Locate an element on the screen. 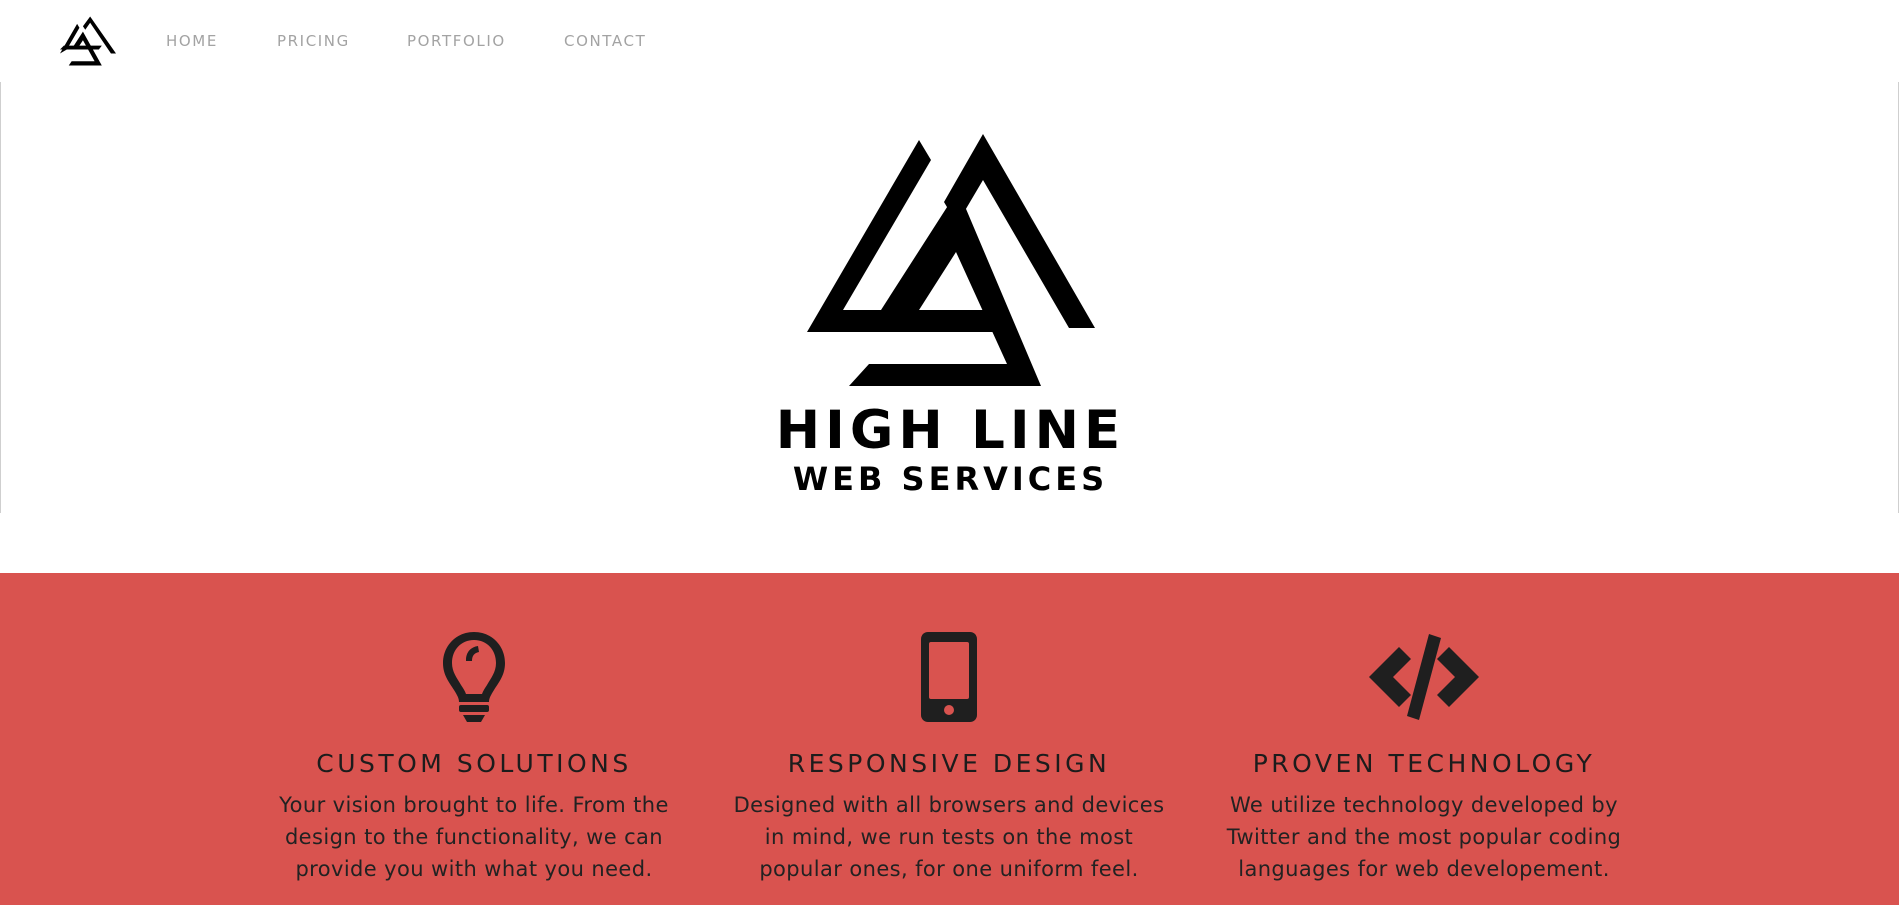 The width and height of the screenshot is (1899, 905). nav-contact: CONTACT is located at coordinates (605, 41).